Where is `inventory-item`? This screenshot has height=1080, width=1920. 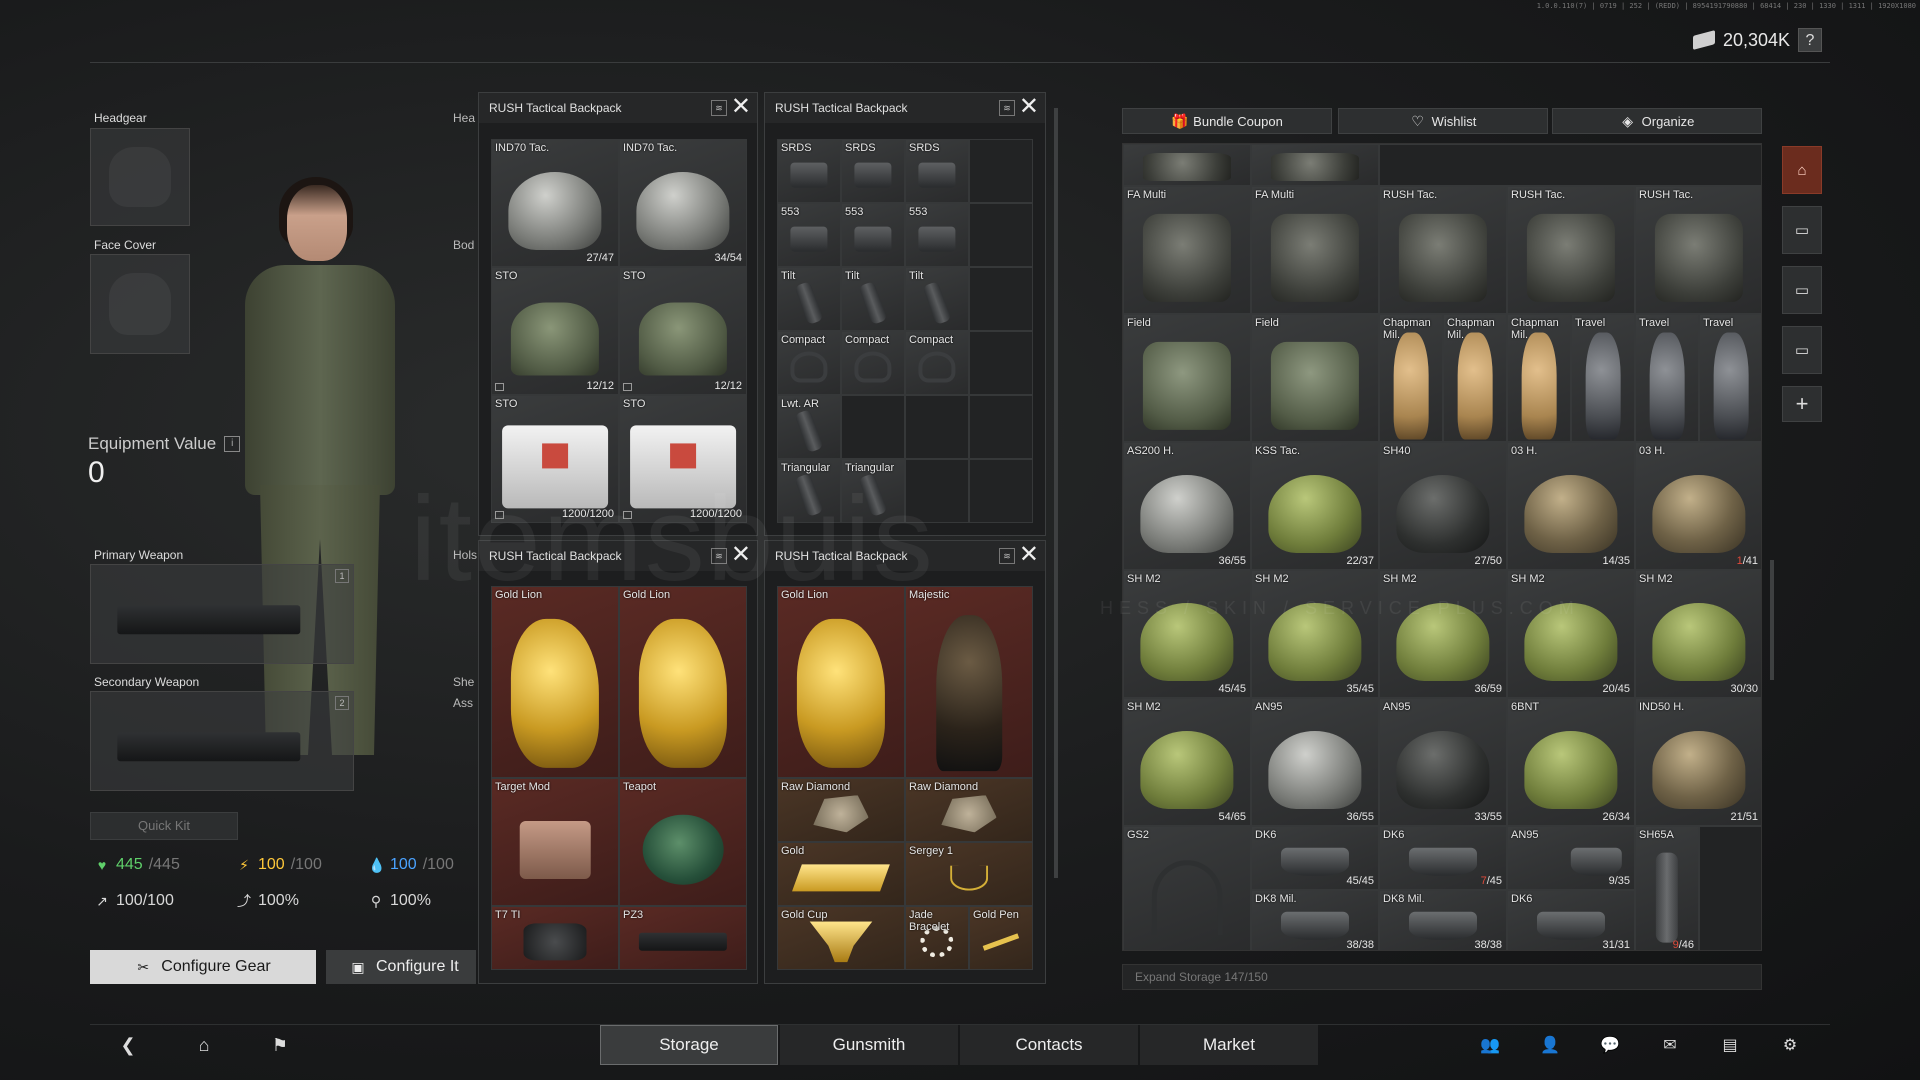 inventory-item is located at coordinates (1315, 165).